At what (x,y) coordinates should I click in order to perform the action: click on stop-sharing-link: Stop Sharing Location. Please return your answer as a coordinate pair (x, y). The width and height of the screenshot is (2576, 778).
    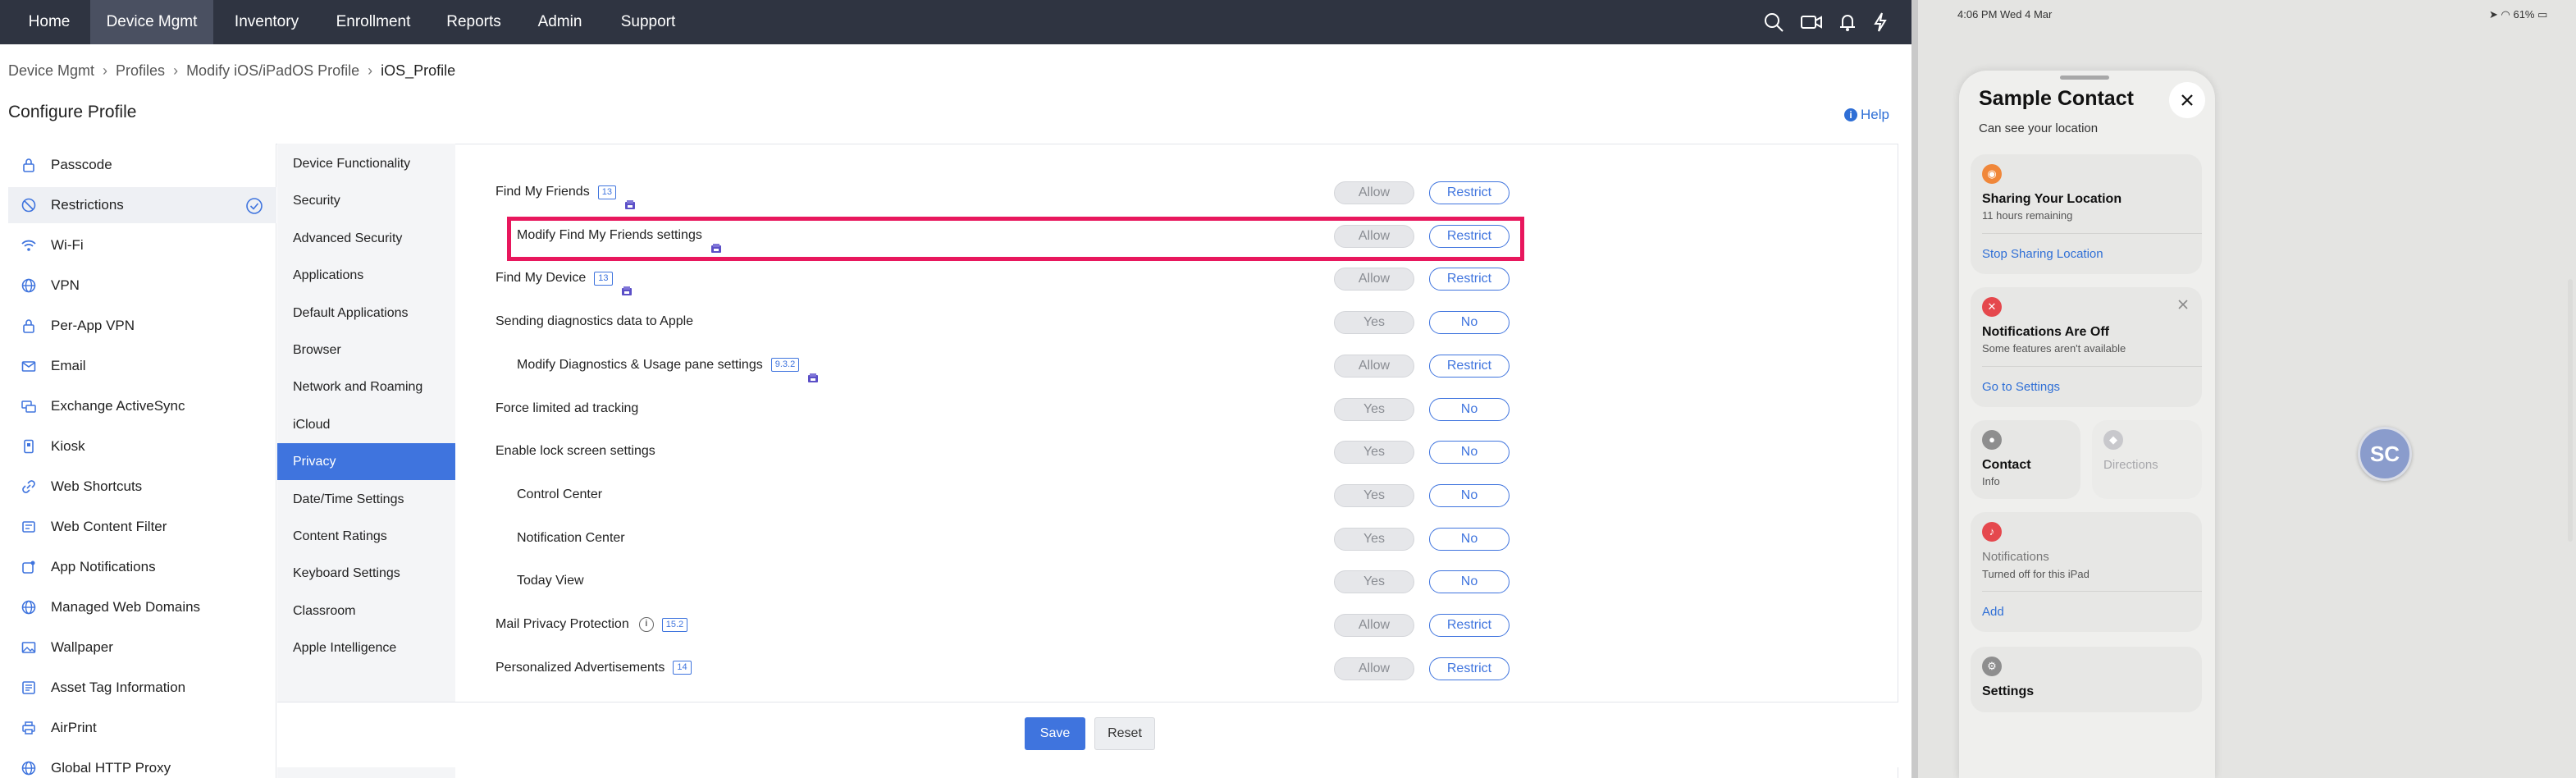
    Looking at the image, I should click on (2043, 254).